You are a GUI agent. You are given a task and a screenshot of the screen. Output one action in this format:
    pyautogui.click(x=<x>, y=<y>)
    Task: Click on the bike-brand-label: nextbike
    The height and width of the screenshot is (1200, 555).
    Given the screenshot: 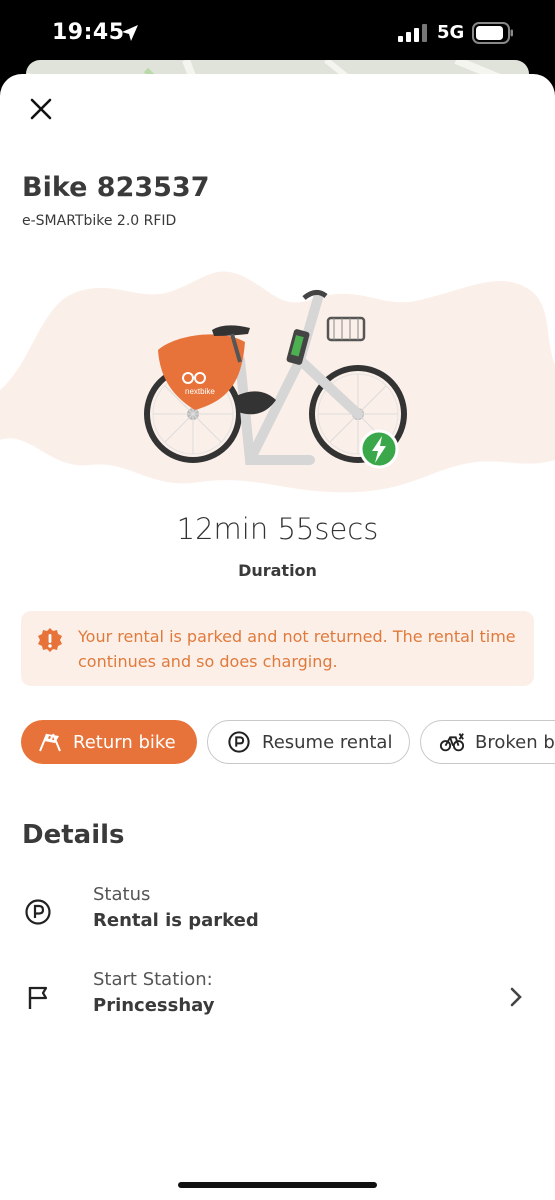 What is the action you would take?
    pyautogui.click(x=200, y=391)
    